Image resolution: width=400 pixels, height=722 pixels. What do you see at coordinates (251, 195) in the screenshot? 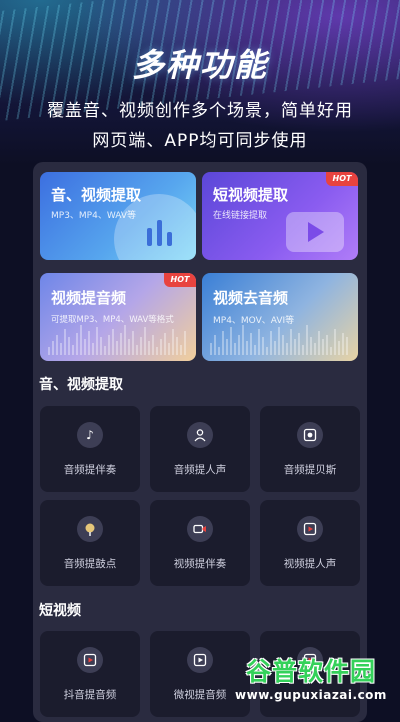
I see `card-title: 短视频提取` at bounding box center [251, 195].